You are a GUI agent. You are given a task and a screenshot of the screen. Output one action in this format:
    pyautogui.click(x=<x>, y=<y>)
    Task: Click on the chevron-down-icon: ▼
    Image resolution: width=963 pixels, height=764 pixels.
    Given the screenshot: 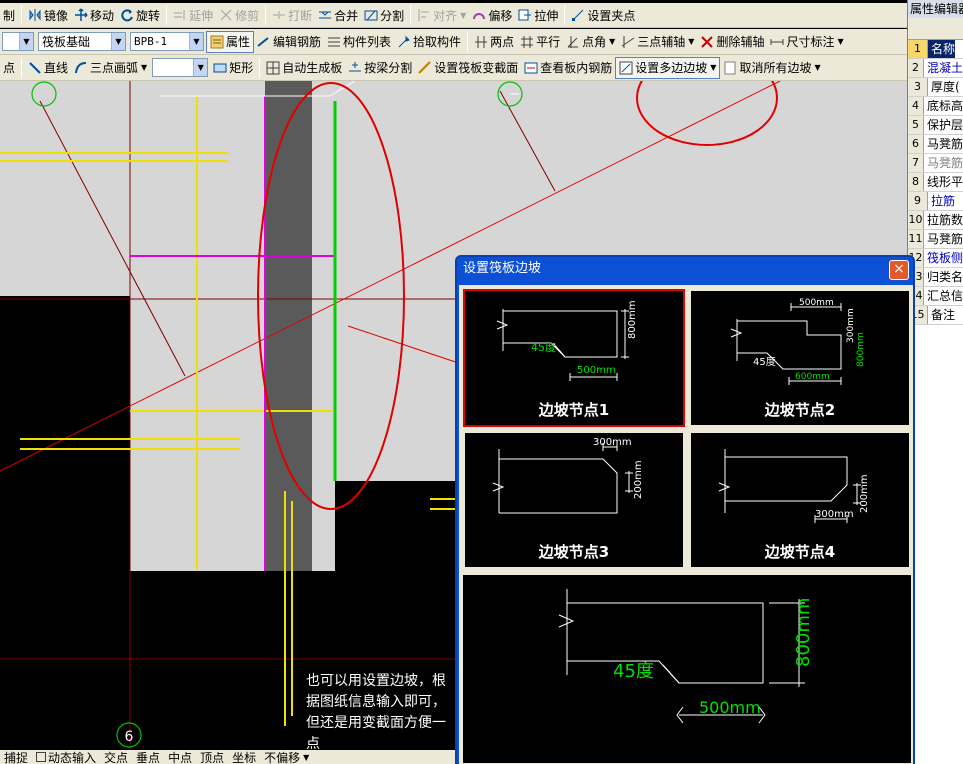 What is the action you would take?
    pyautogui.click(x=26, y=41)
    